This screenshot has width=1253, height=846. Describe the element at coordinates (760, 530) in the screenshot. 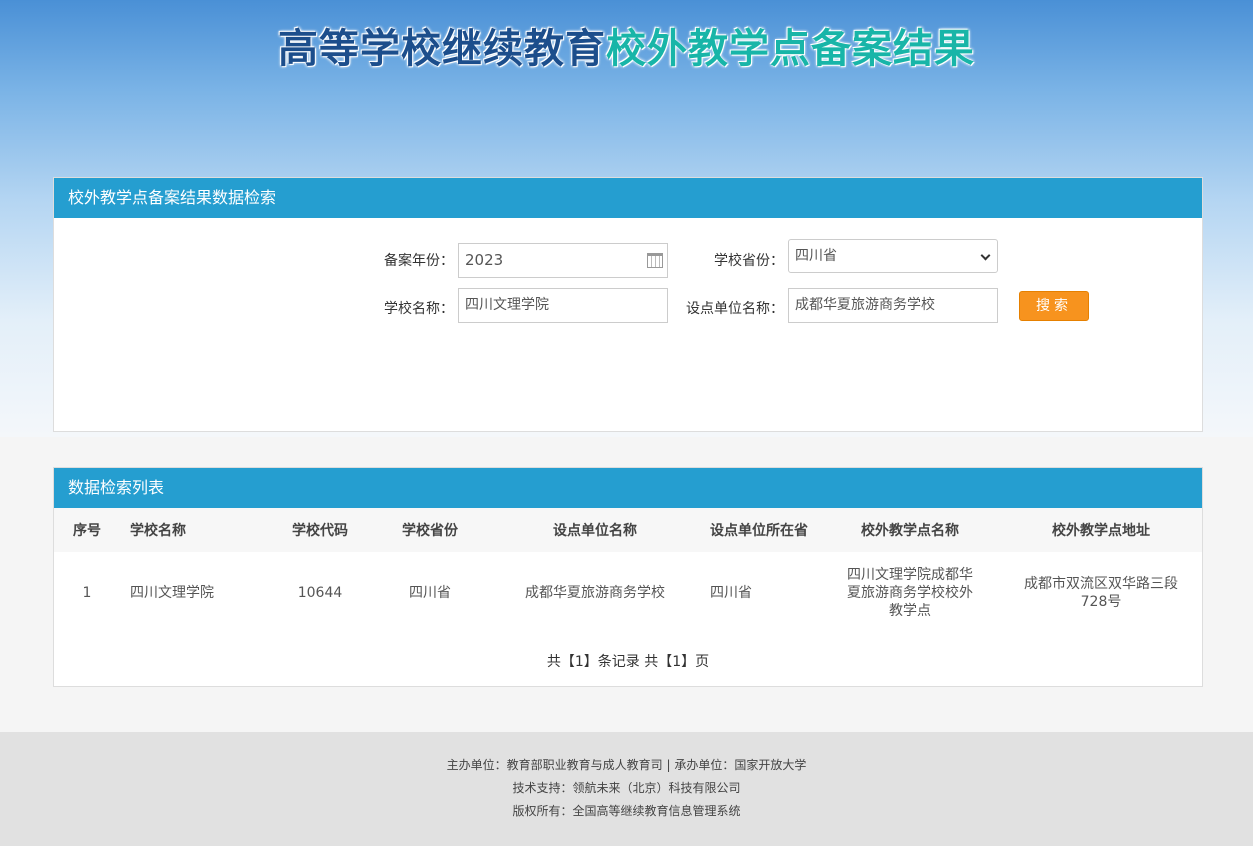

I see `column-header-unit-province: 设点单位所在省` at that location.